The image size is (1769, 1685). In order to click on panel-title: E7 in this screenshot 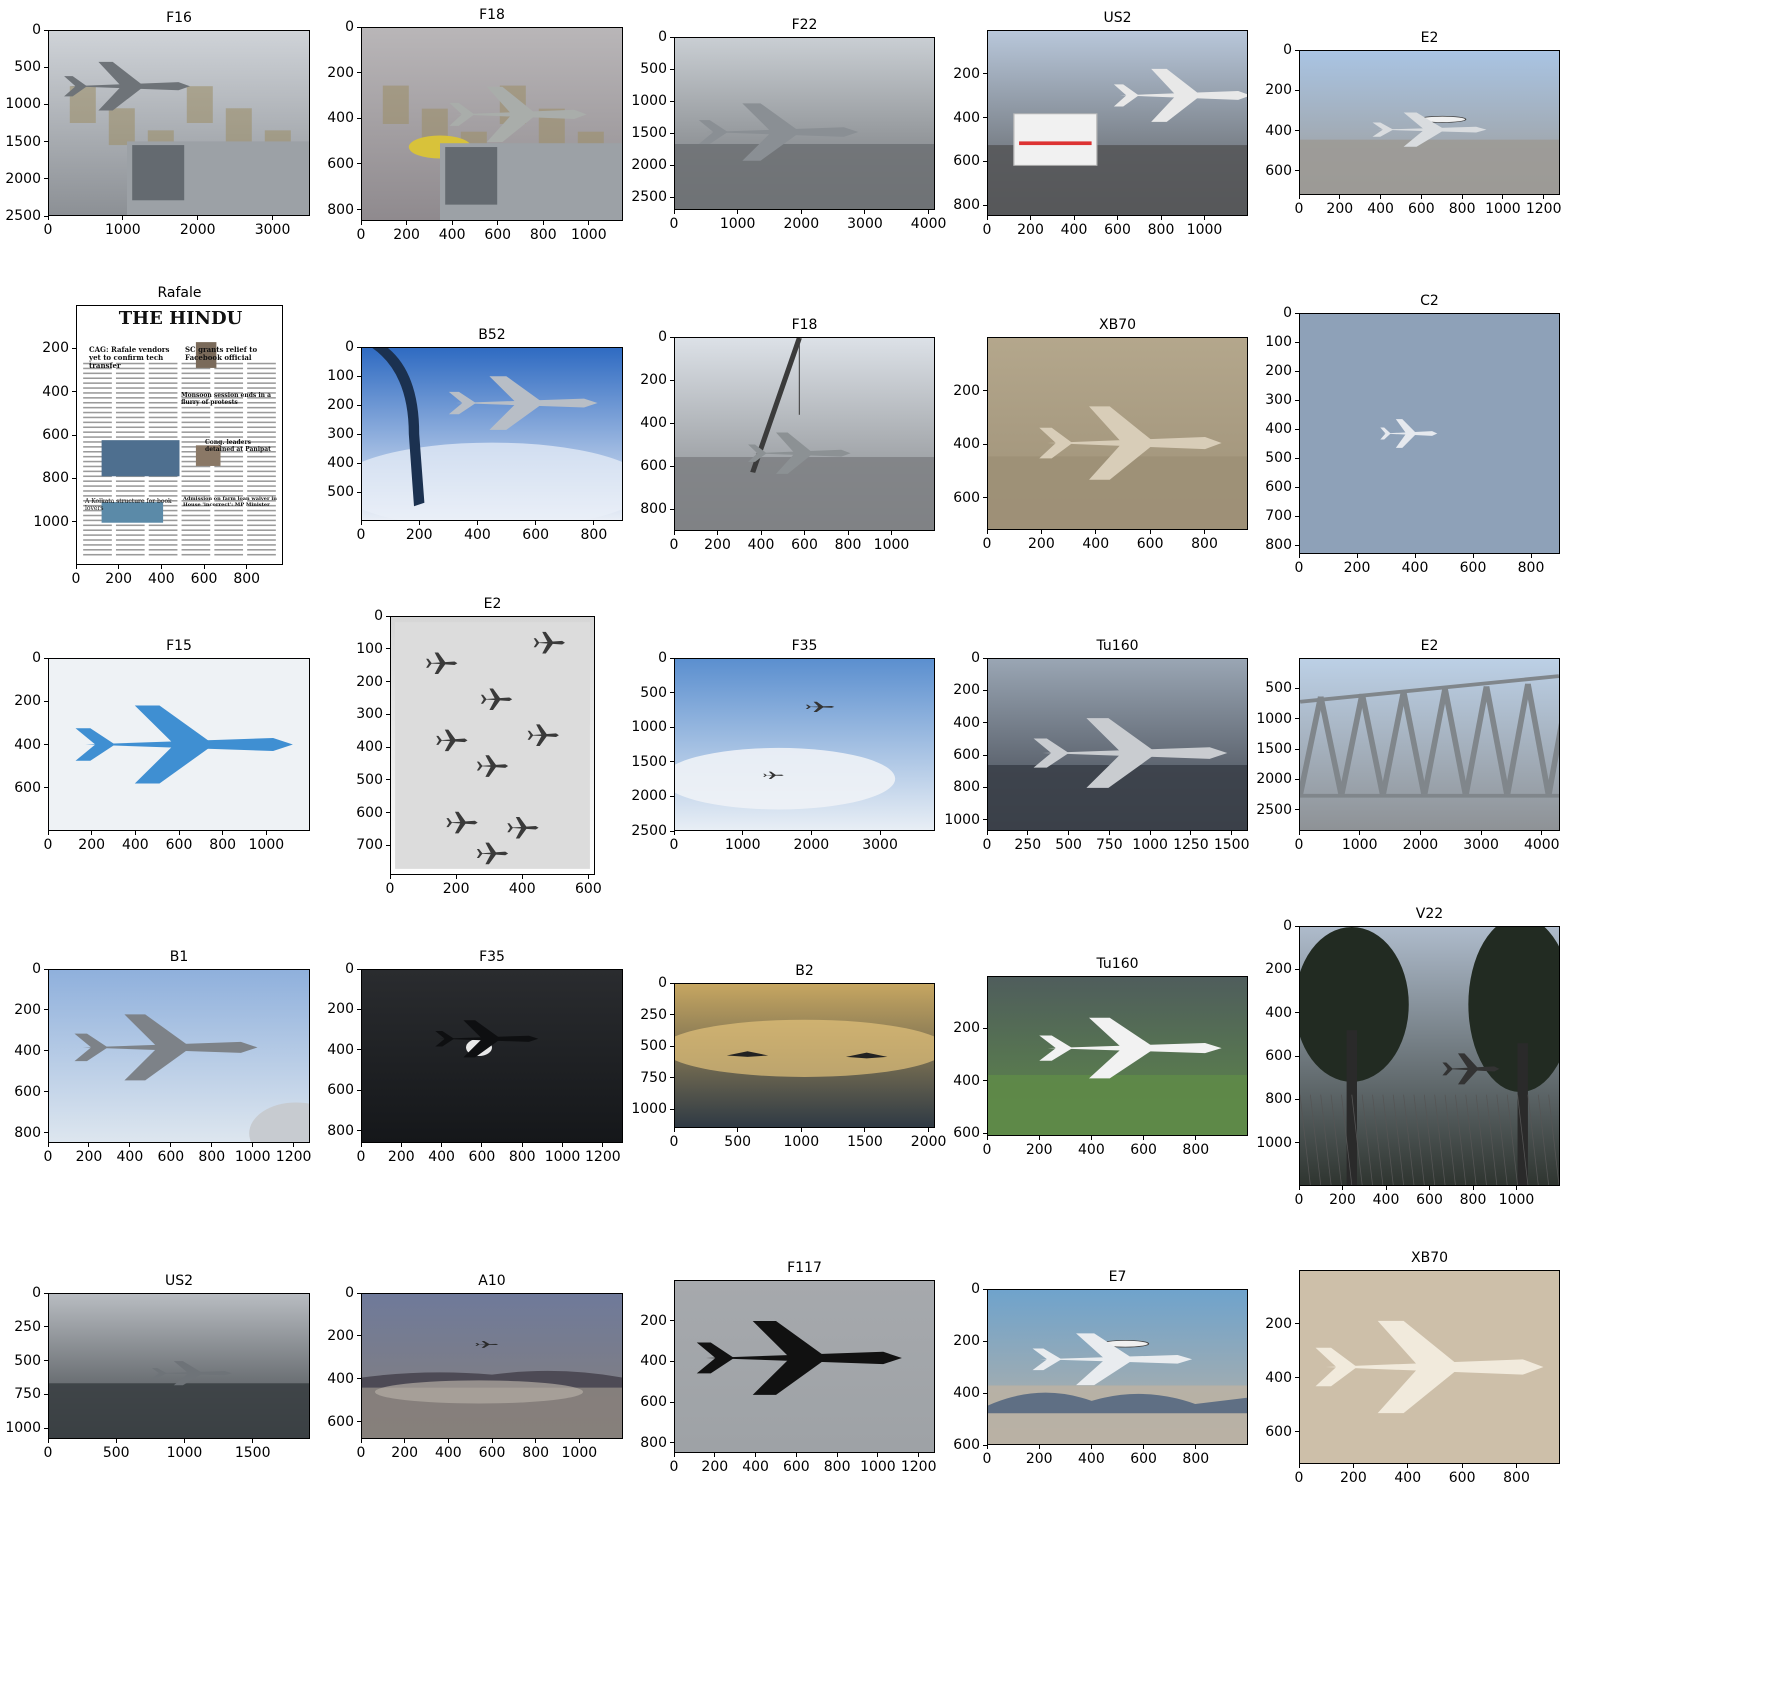, I will do `click(1117, 1277)`.